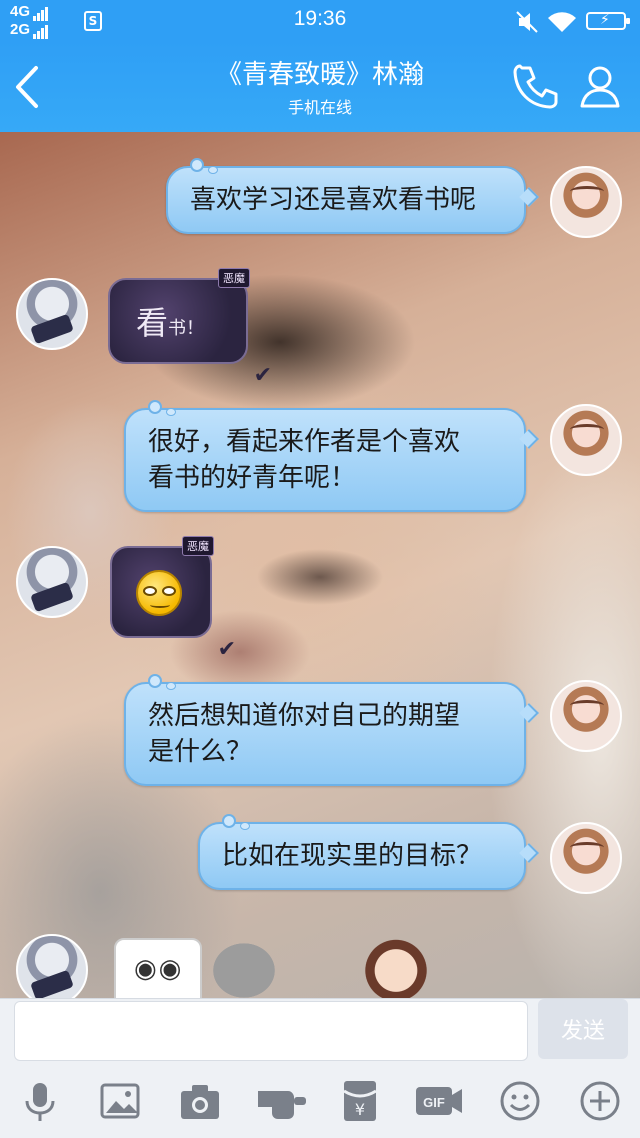 Image resolution: width=640 pixels, height=1138 pixels. Describe the element at coordinates (536, 86) in the screenshot. I see `phone-icon` at that location.